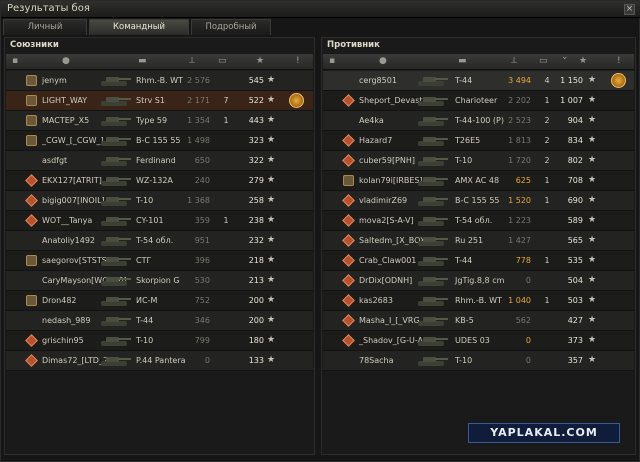  Describe the element at coordinates (478, 321) in the screenshot. I see `player-row: Masha_I_[_VRG_] KB-5 562 427 ★` at that location.